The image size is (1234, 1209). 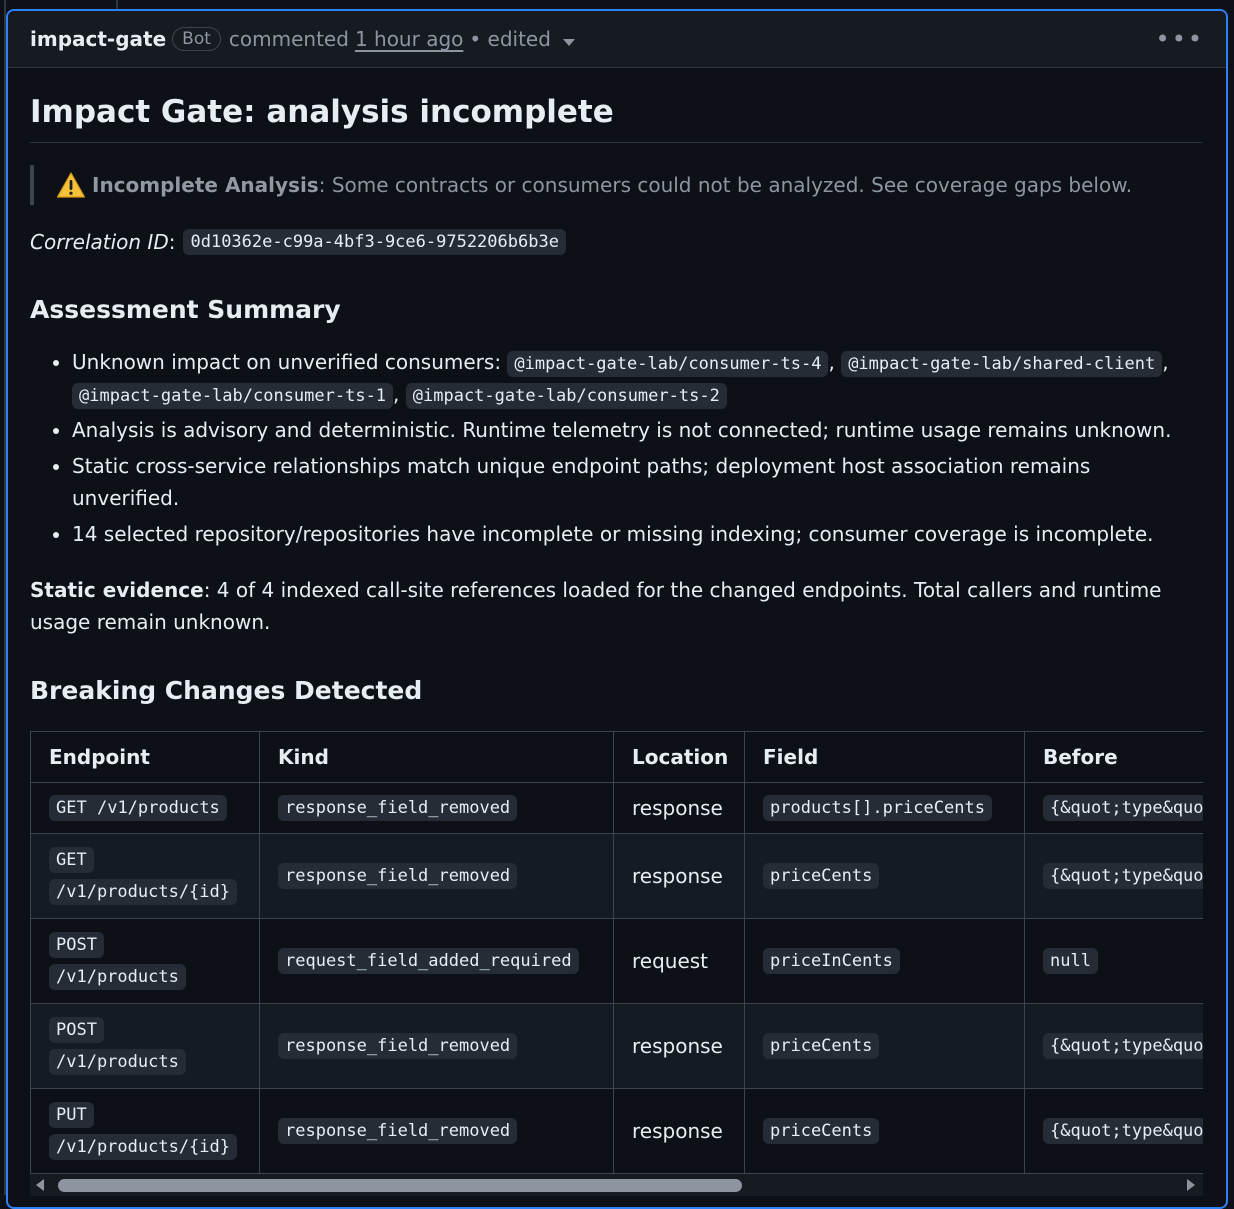 I want to click on endpoint-cell: GET /v1/products, so click(x=145, y=808).